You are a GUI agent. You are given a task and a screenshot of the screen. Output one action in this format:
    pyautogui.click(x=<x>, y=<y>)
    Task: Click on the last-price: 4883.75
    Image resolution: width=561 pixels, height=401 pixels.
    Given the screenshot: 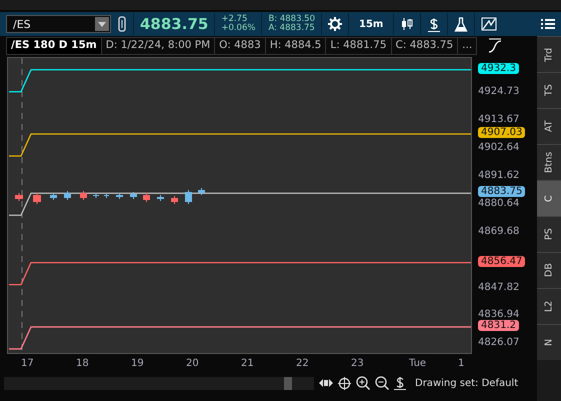 What is the action you would take?
    pyautogui.click(x=174, y=24)
    